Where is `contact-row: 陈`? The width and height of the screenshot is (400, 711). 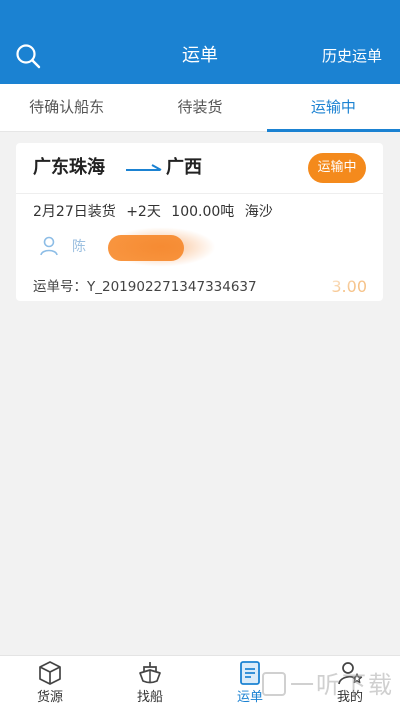
contact-row: 陈 is located at coordinates (123, 248).